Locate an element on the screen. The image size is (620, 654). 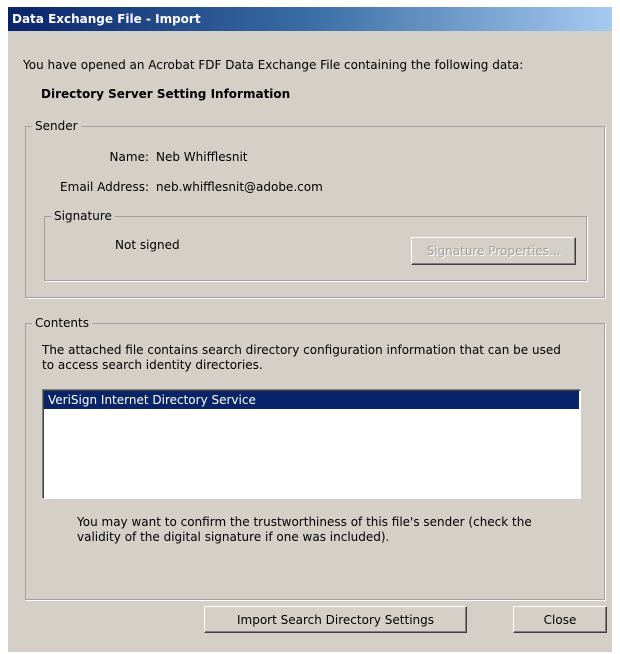
email-value: neb.whifflesnit@adobe.com is located at coordinates (239, 187).